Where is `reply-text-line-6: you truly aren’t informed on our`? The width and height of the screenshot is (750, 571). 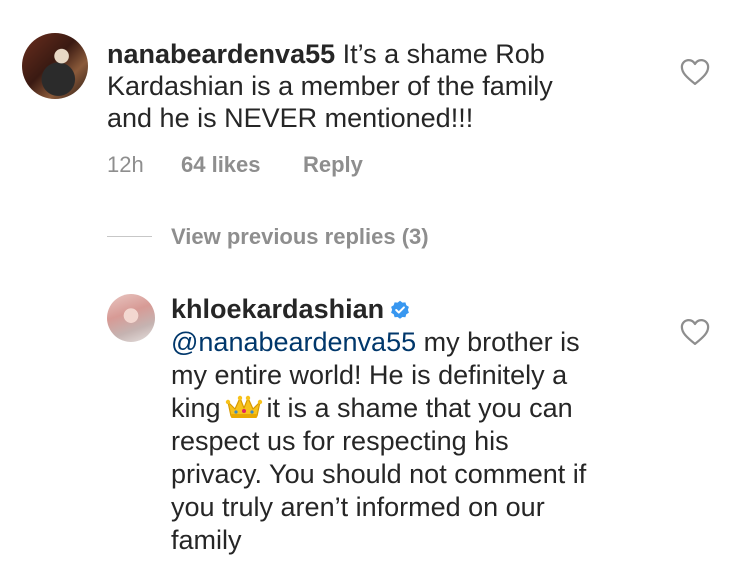 reply-text-line-6: you truly aren’t informed on our is located at coordinates (358, 507).